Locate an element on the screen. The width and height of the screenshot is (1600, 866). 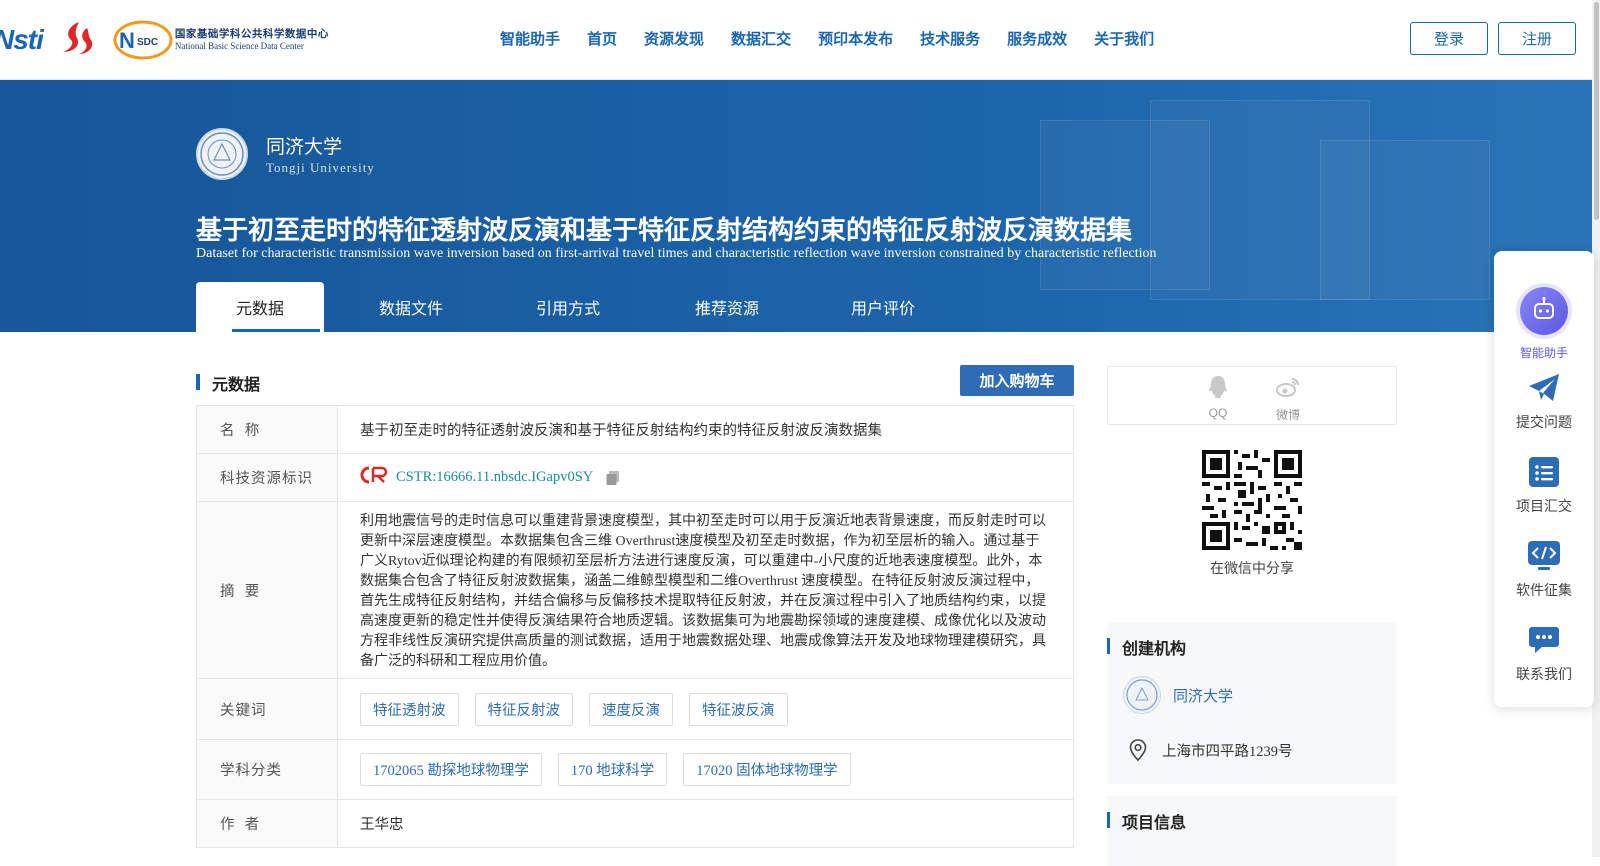
tab-user-reviews: 用户评价 is located at coordinates (883, 307).